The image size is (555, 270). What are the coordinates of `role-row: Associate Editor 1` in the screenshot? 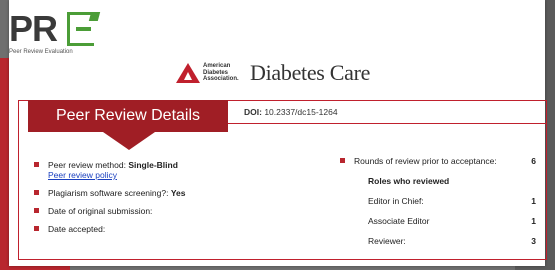 It's located at (452, 221).